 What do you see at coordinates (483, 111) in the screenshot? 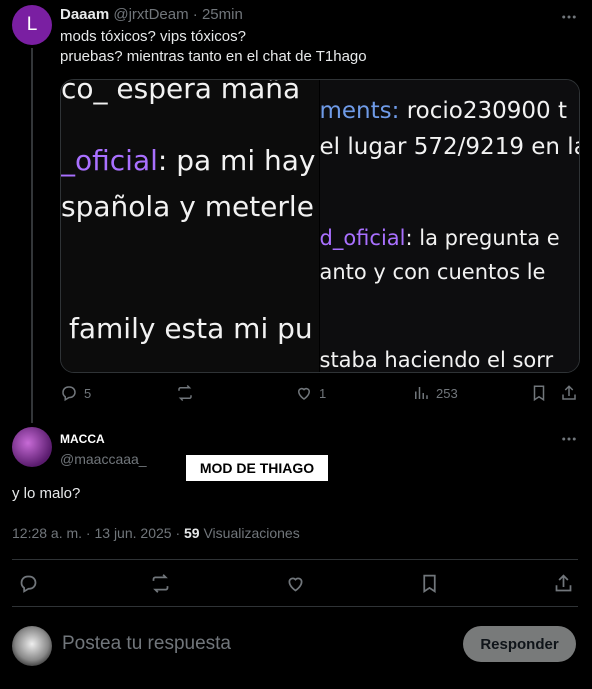
I see `chat-message: rocio230900 t` at bounding box center [483, 111].